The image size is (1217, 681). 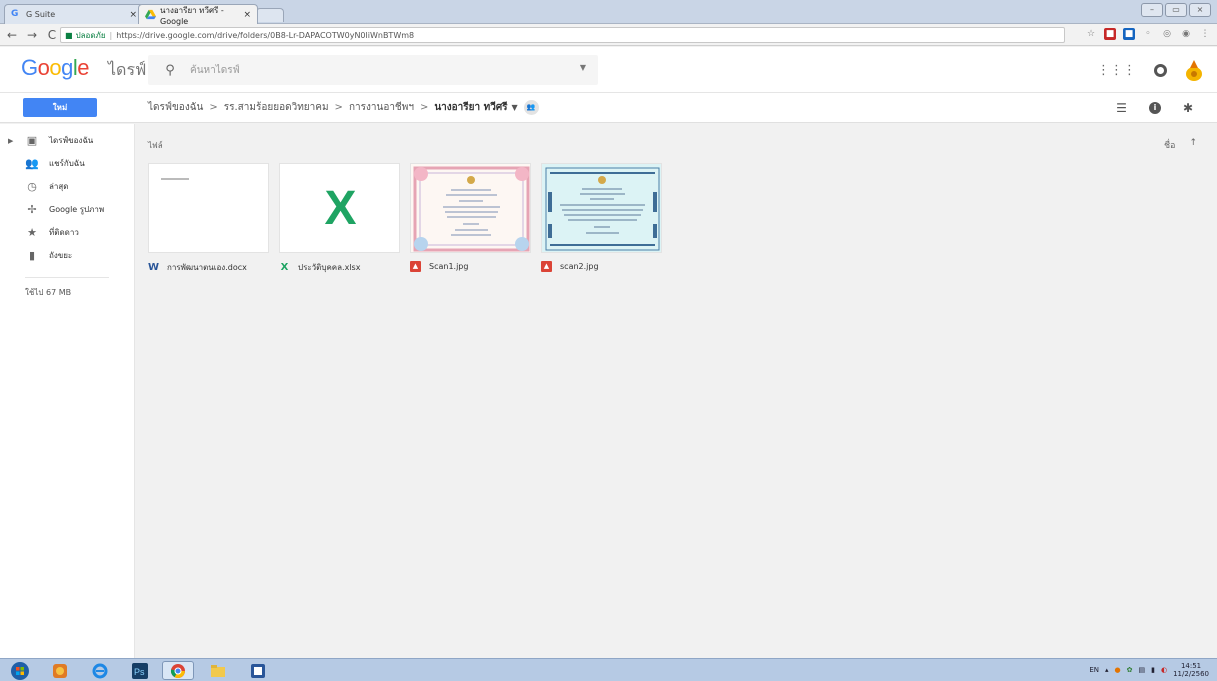 What do you see at coordinates (67, 277) in the screenshot?
I see `sidebar-divider` at bounding box center [67, 277].